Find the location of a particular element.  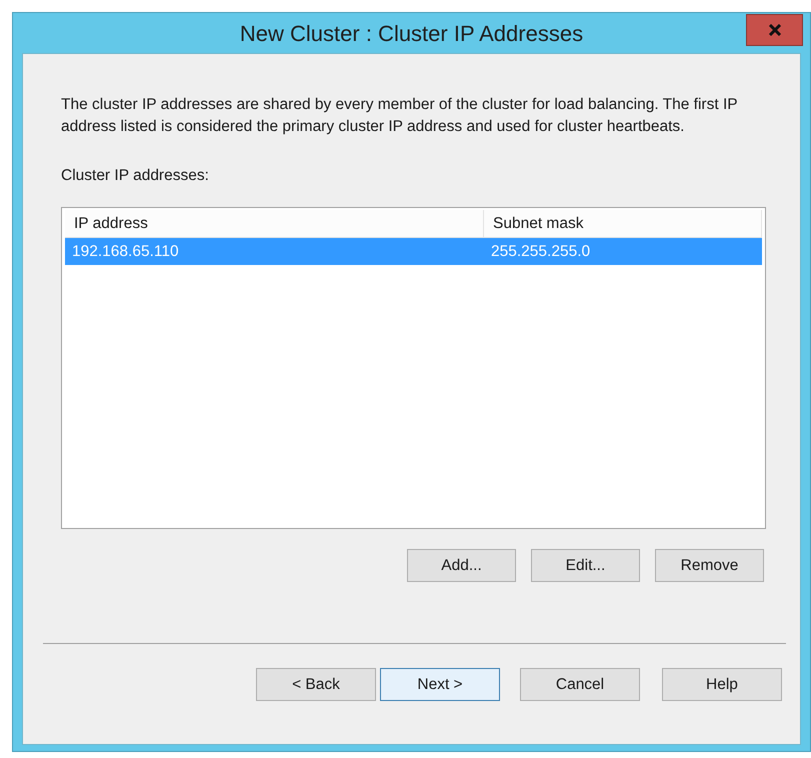

wizard-button: Help is located at coordinates (722, 685).